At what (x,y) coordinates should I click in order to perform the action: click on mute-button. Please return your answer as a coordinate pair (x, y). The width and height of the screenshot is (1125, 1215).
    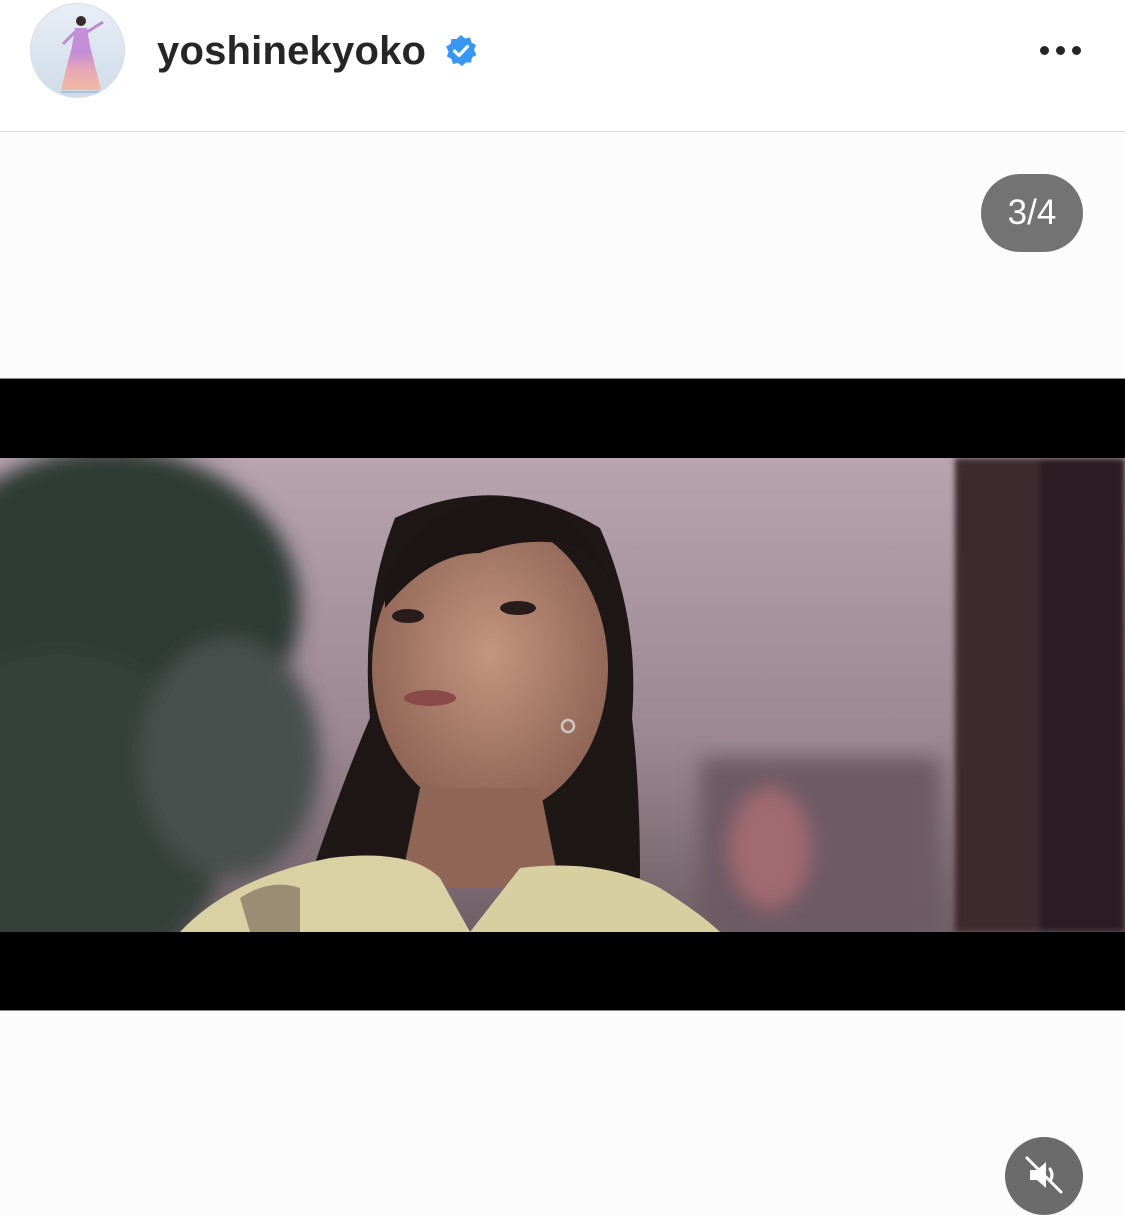
    Looking at the image, I should click on (1044, 1176).